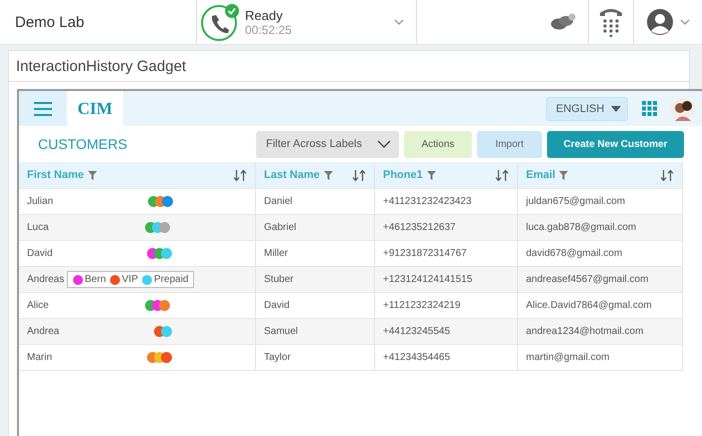 Image resolution: width=702 pixels, height=436 pixels. I want to click on table-cell: david678@gmail.com, so click(574, 253).